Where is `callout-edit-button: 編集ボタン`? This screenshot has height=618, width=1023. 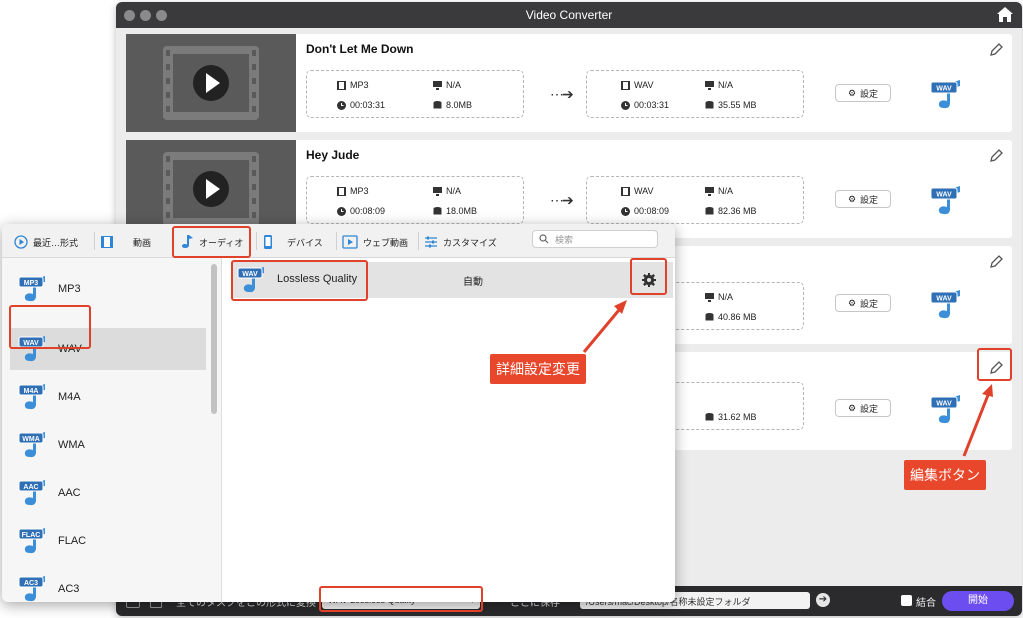 callout-edit-button: 編集ボタン is located at coordinates (945, 475).